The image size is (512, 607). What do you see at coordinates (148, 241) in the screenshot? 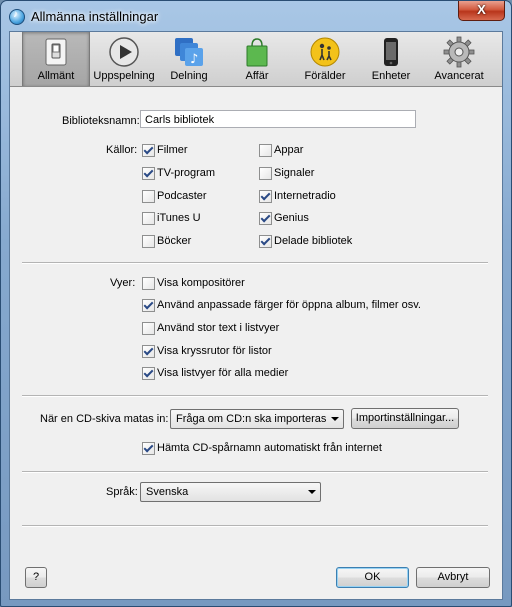
I see `source-books-checkbox` at bounding box center [148, 241].